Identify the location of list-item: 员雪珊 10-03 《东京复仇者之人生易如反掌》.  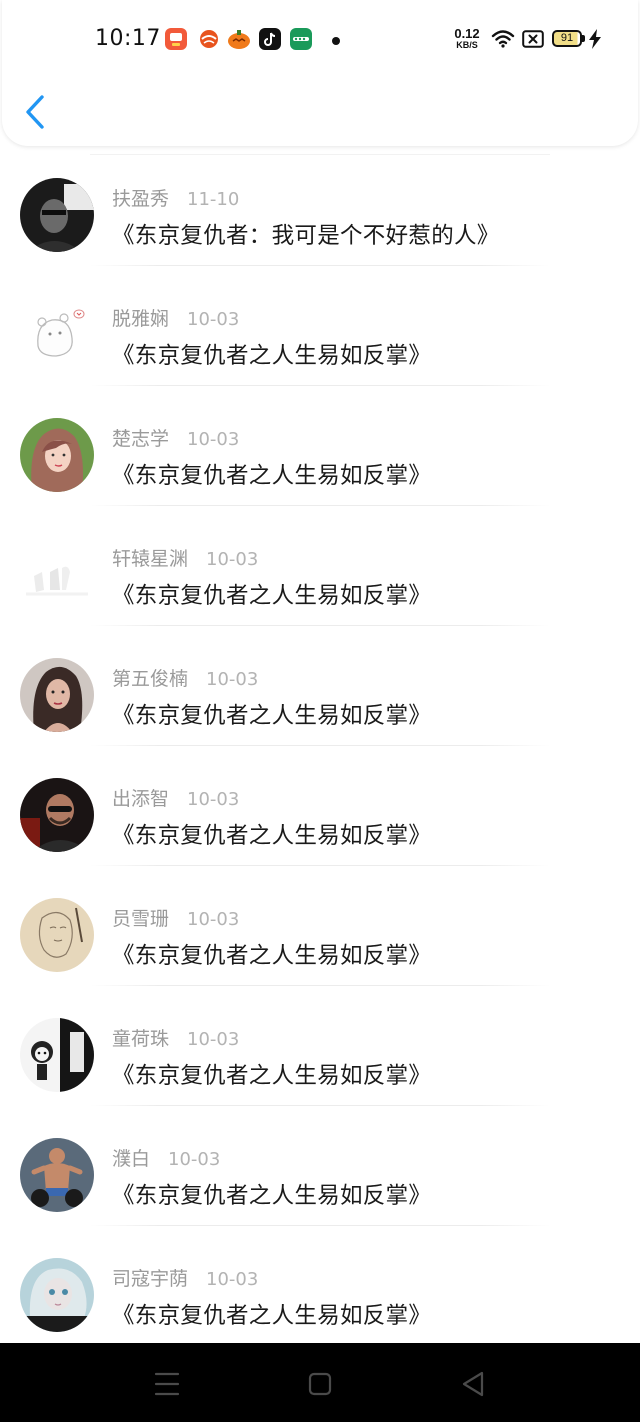
(320, 926).